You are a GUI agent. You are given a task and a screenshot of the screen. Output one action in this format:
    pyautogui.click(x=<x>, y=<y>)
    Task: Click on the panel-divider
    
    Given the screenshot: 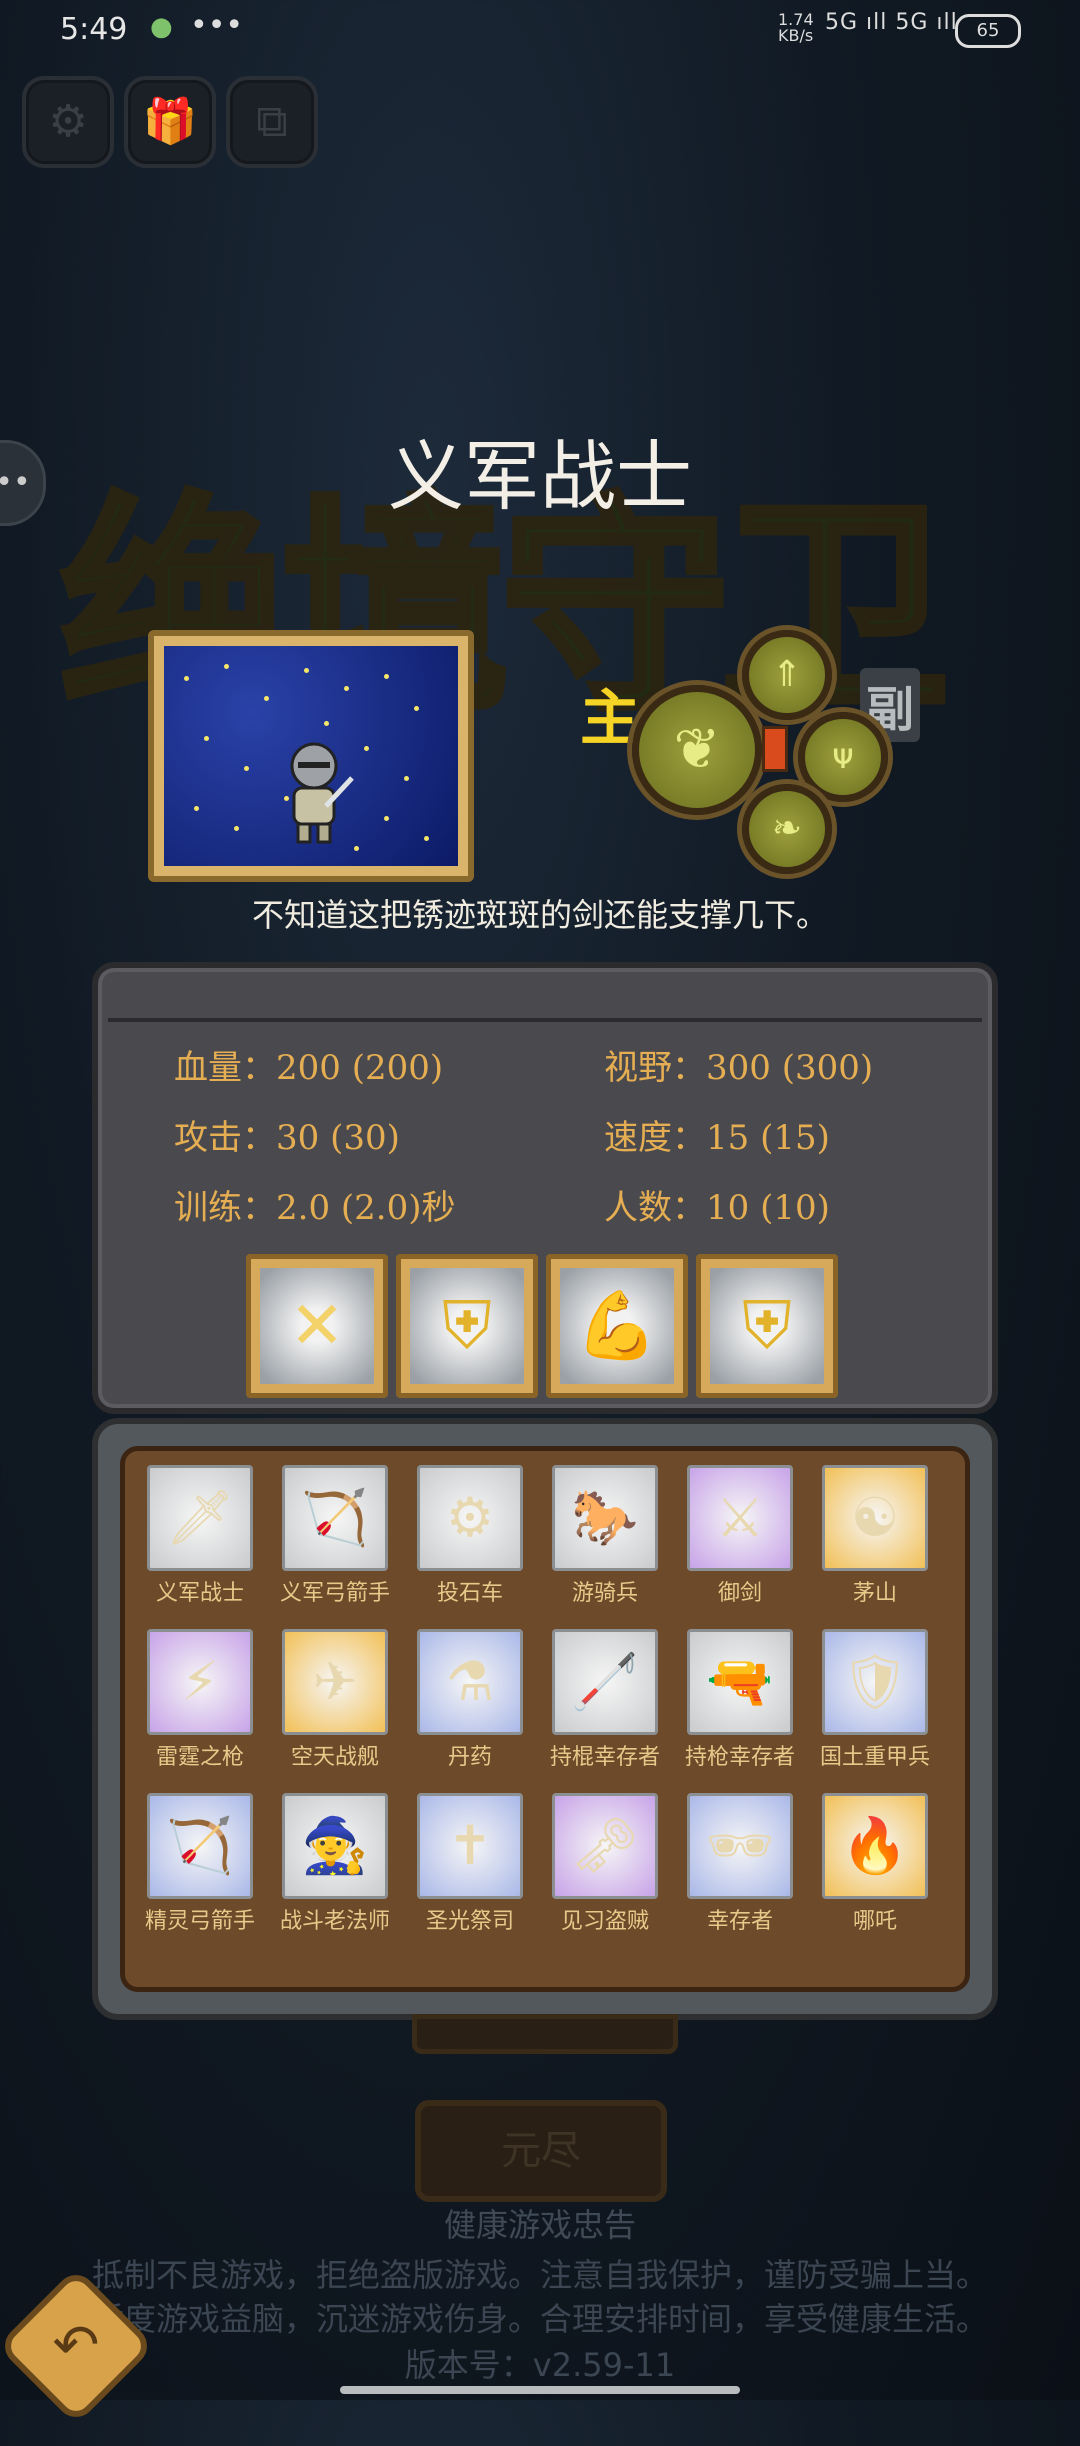 What is the action you would take?
    pyautogui.click(x=545, y=1020)
    